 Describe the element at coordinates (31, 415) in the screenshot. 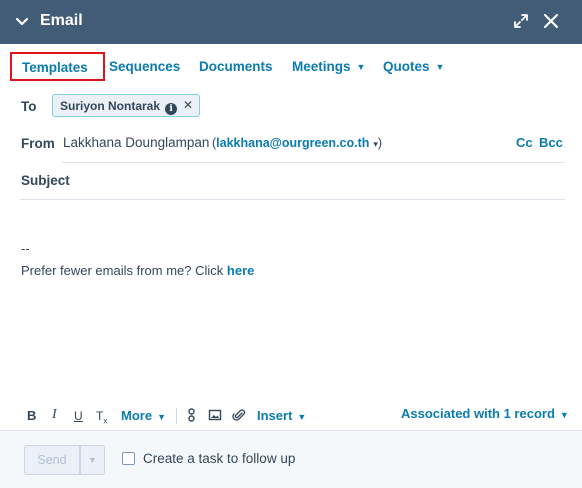

I see `bold-button: B` at that location.